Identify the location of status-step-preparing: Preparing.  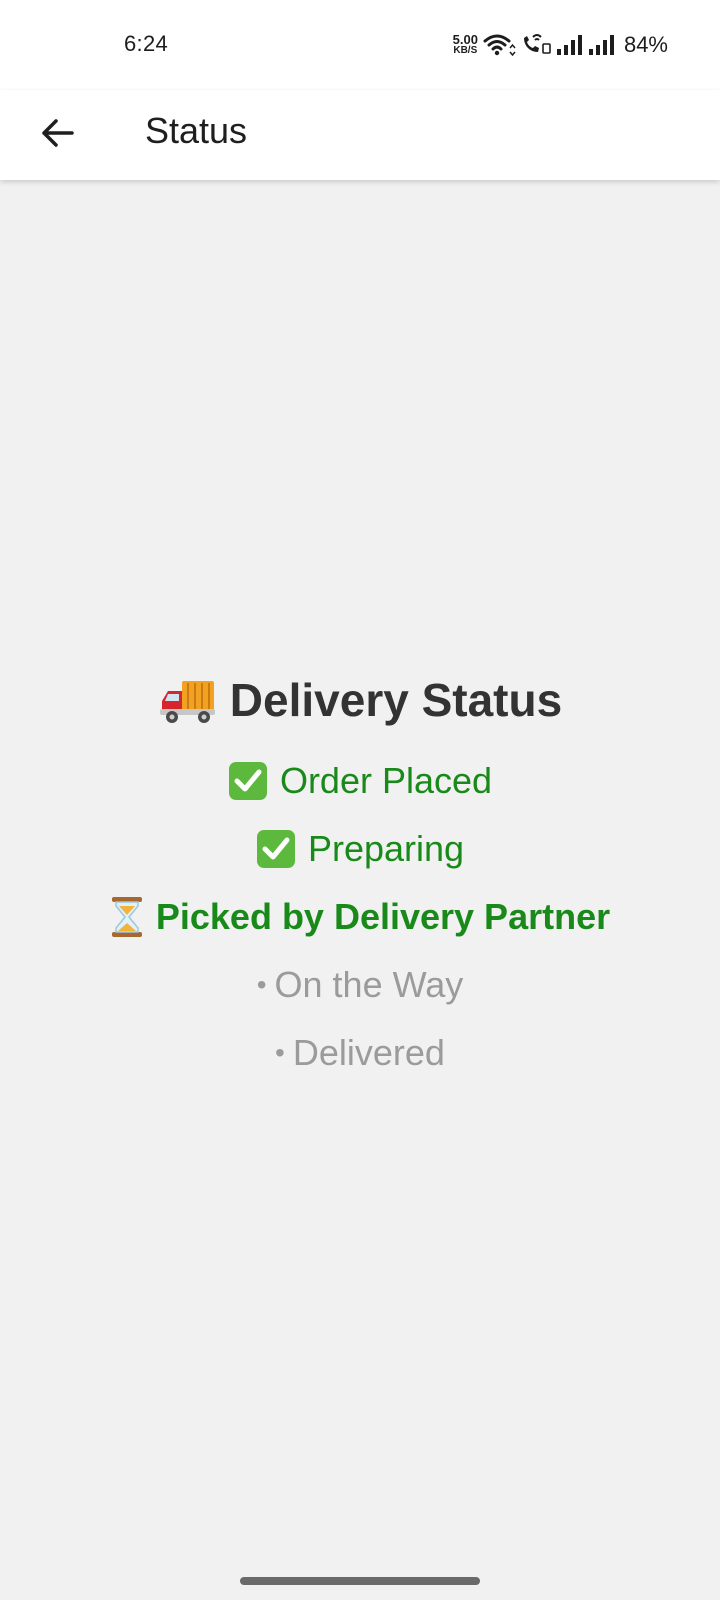
(360, 849).